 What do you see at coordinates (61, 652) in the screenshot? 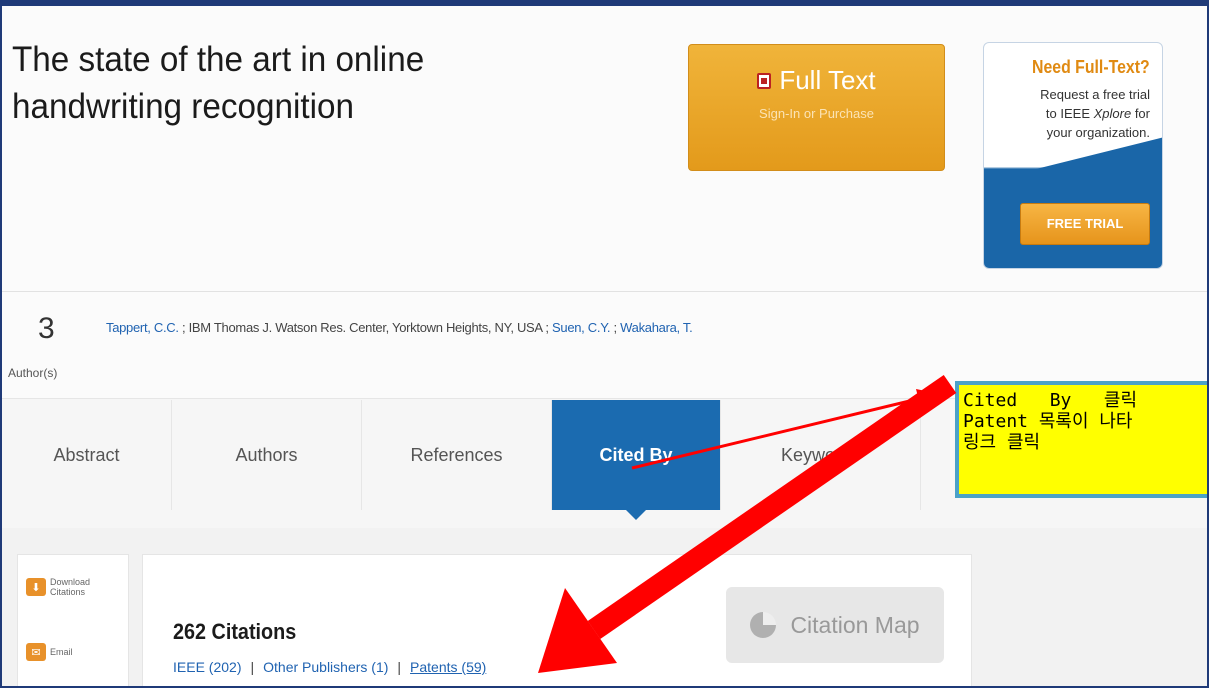
I see `email-label: Email` at bounding box center [61, 652].